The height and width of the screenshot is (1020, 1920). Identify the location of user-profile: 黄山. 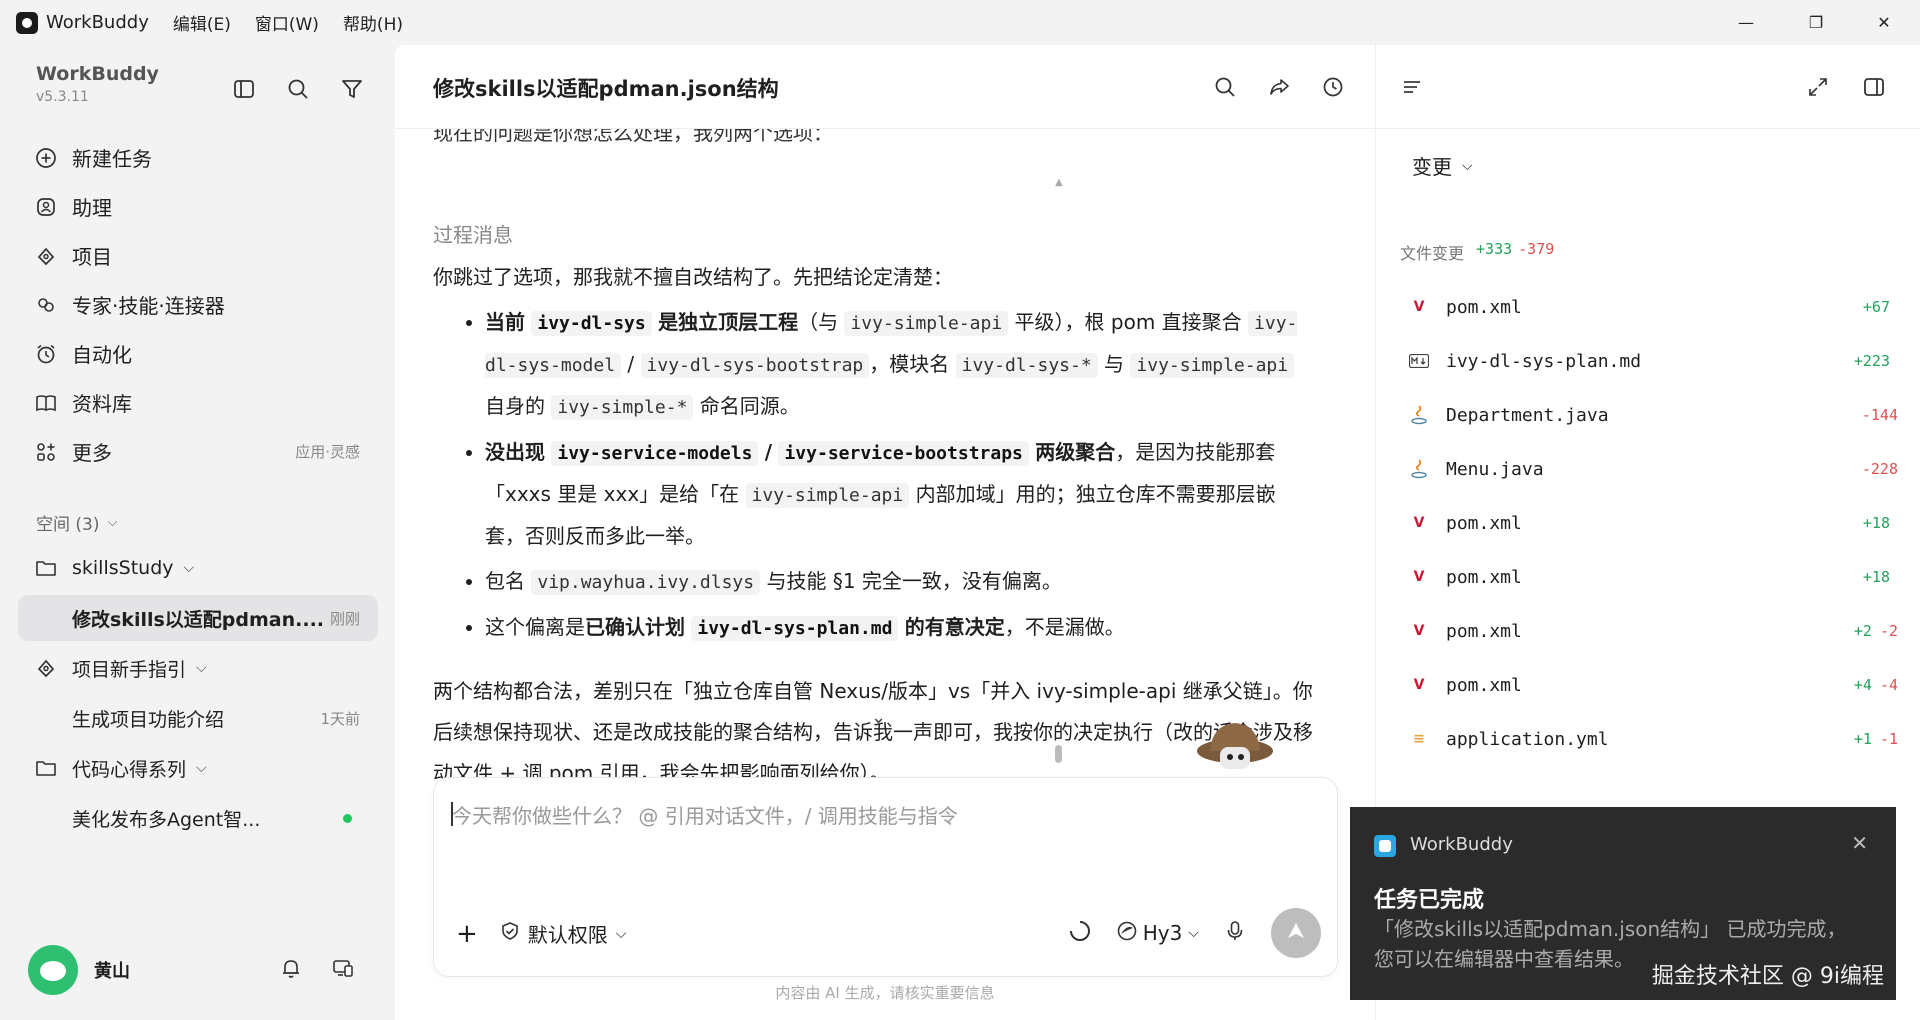
(79, 970).